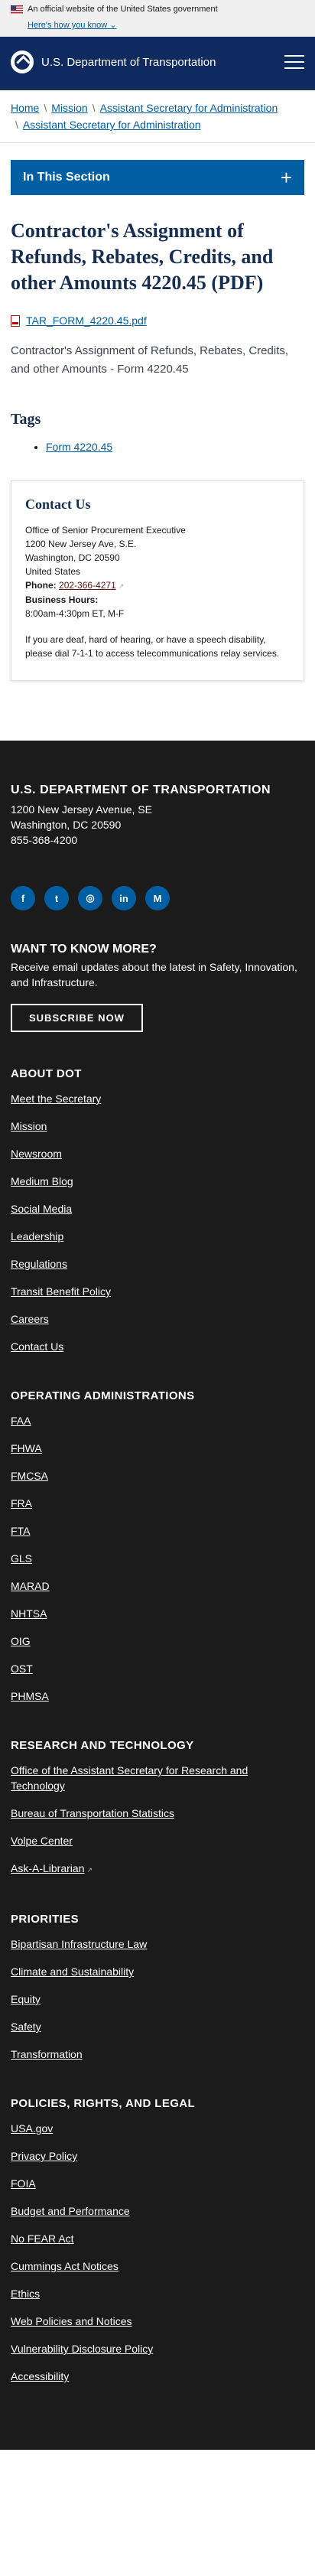 The width and height of the screenshot is (315, 2576). What do you see at coordinates (124, 898) in the screenshot?
I see `linkedin-icon: in` at bounding box center [124, 898].